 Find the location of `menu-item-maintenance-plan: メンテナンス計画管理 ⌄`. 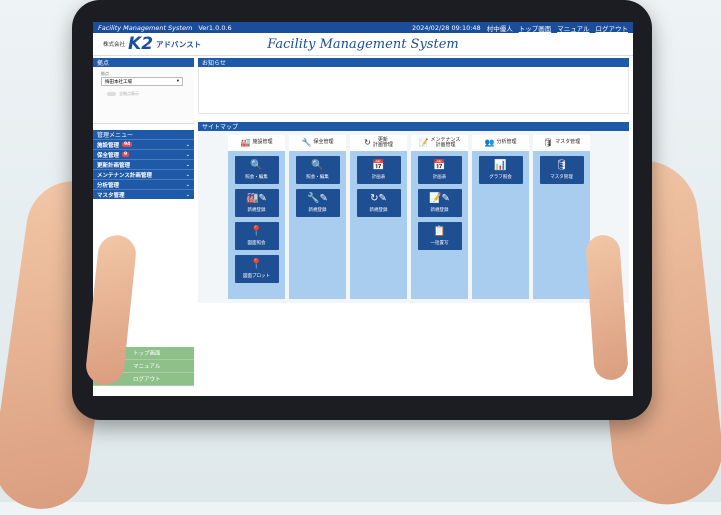

menu-item-maintenance-plan: メンテナンス計画管理 ⌄ is located at coordinates (143, 174).